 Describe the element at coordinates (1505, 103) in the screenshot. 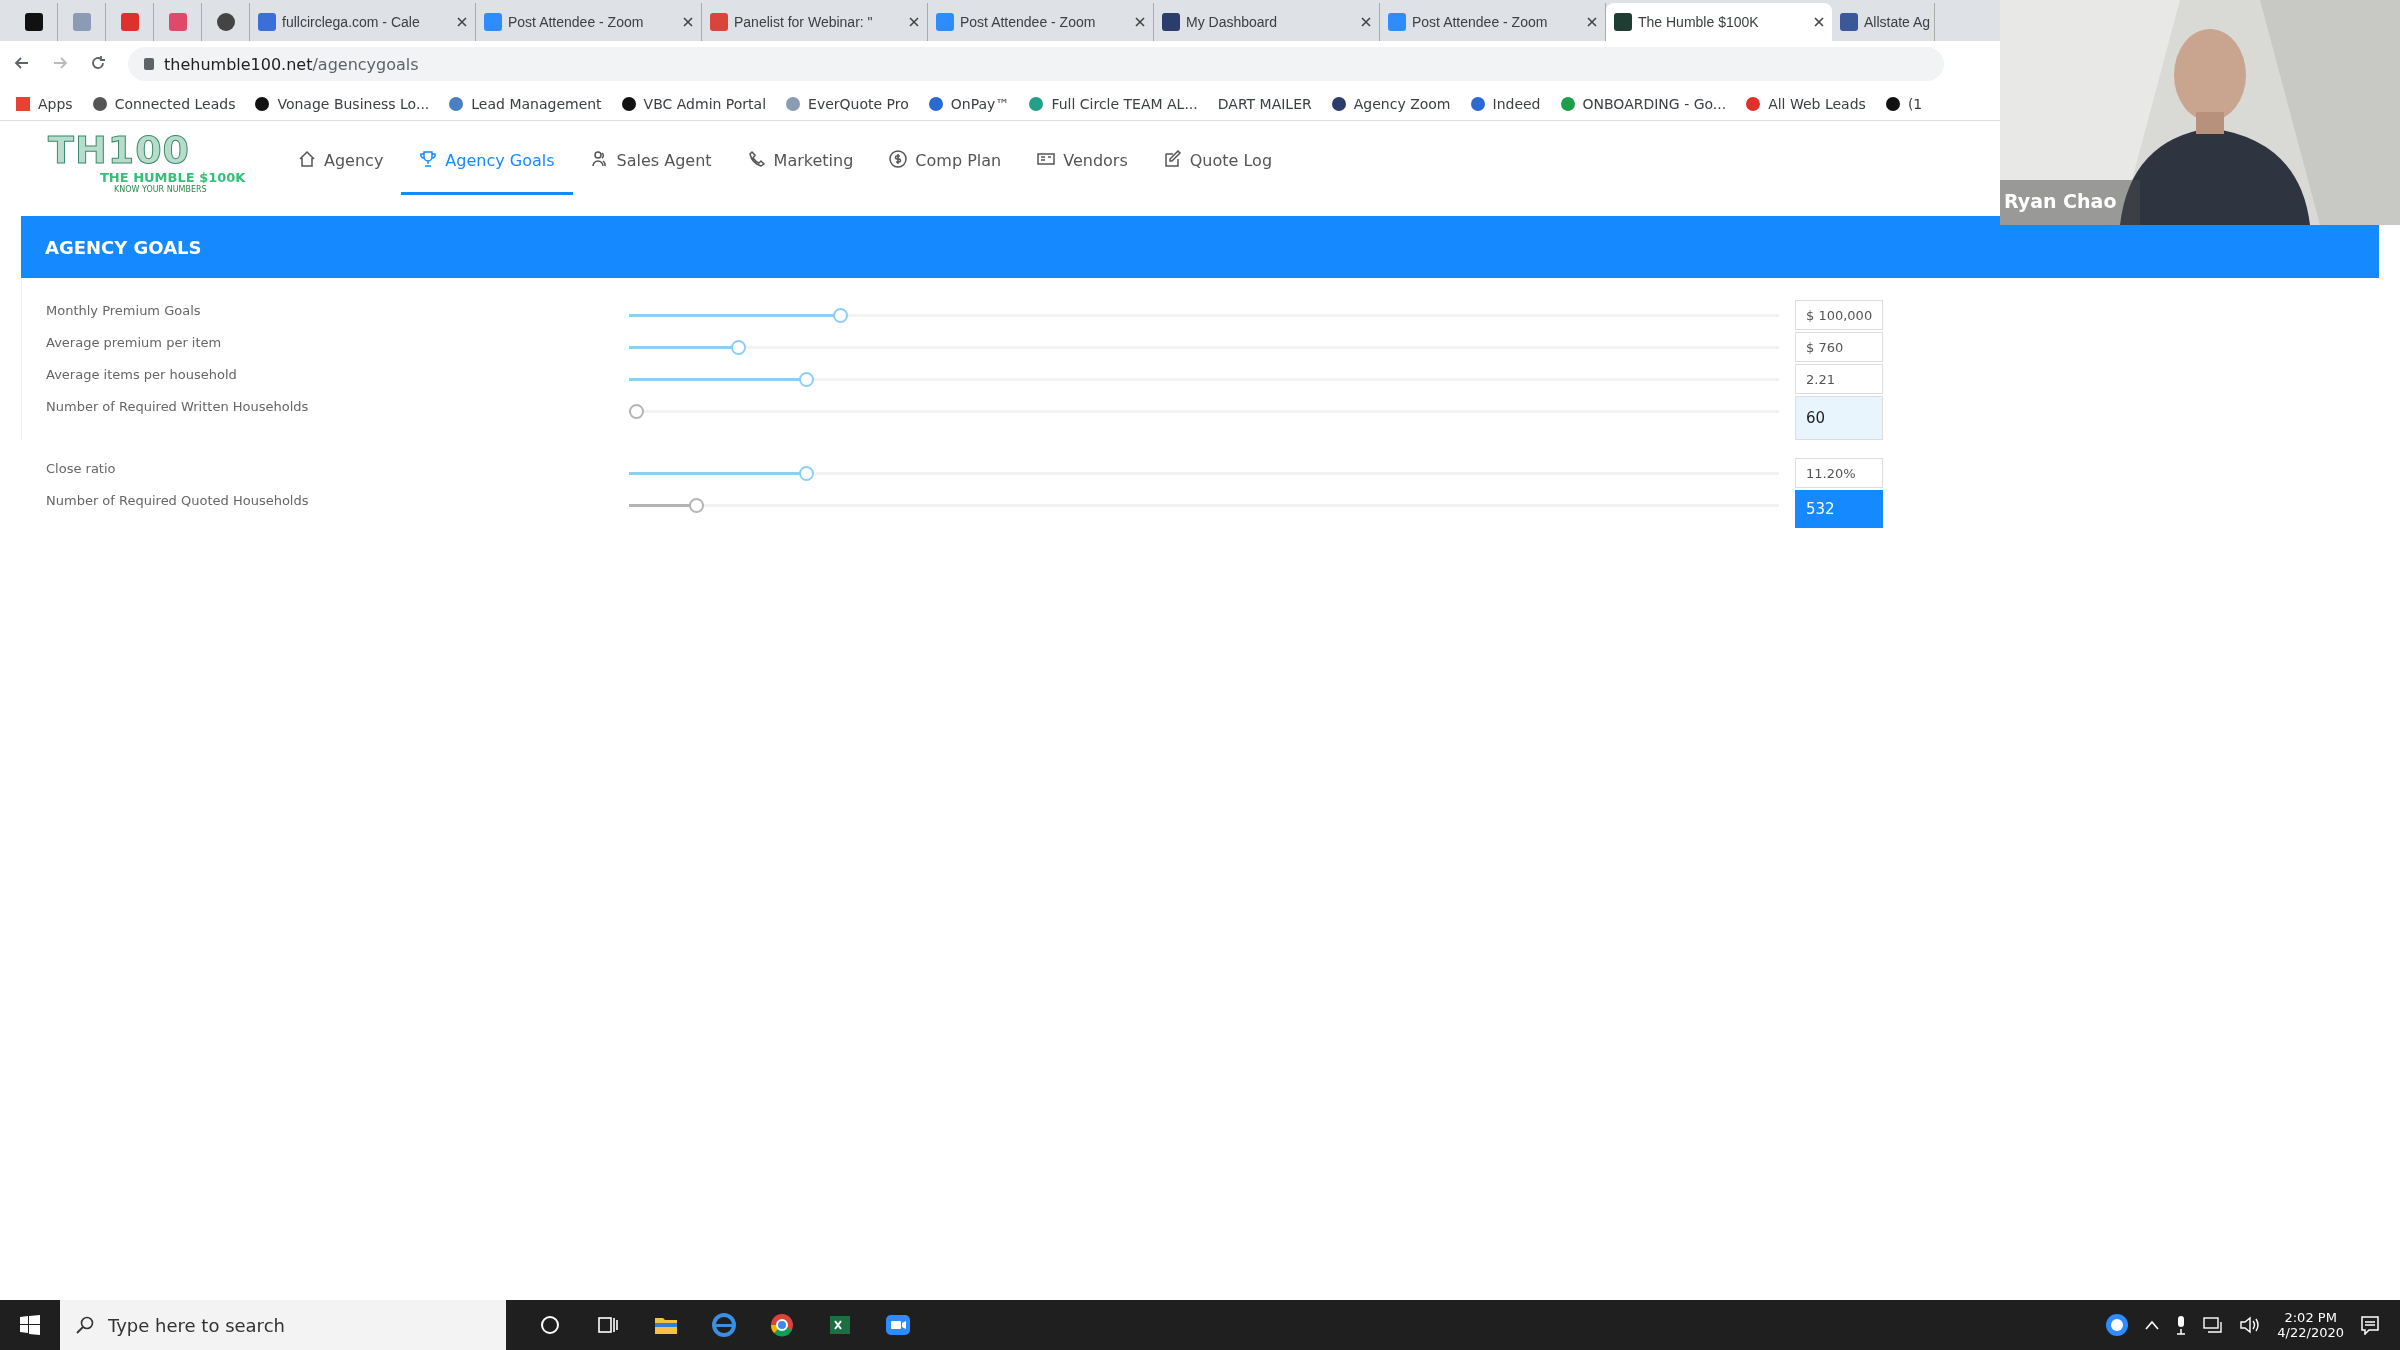

I see `bookmark: Indeed` at that location.